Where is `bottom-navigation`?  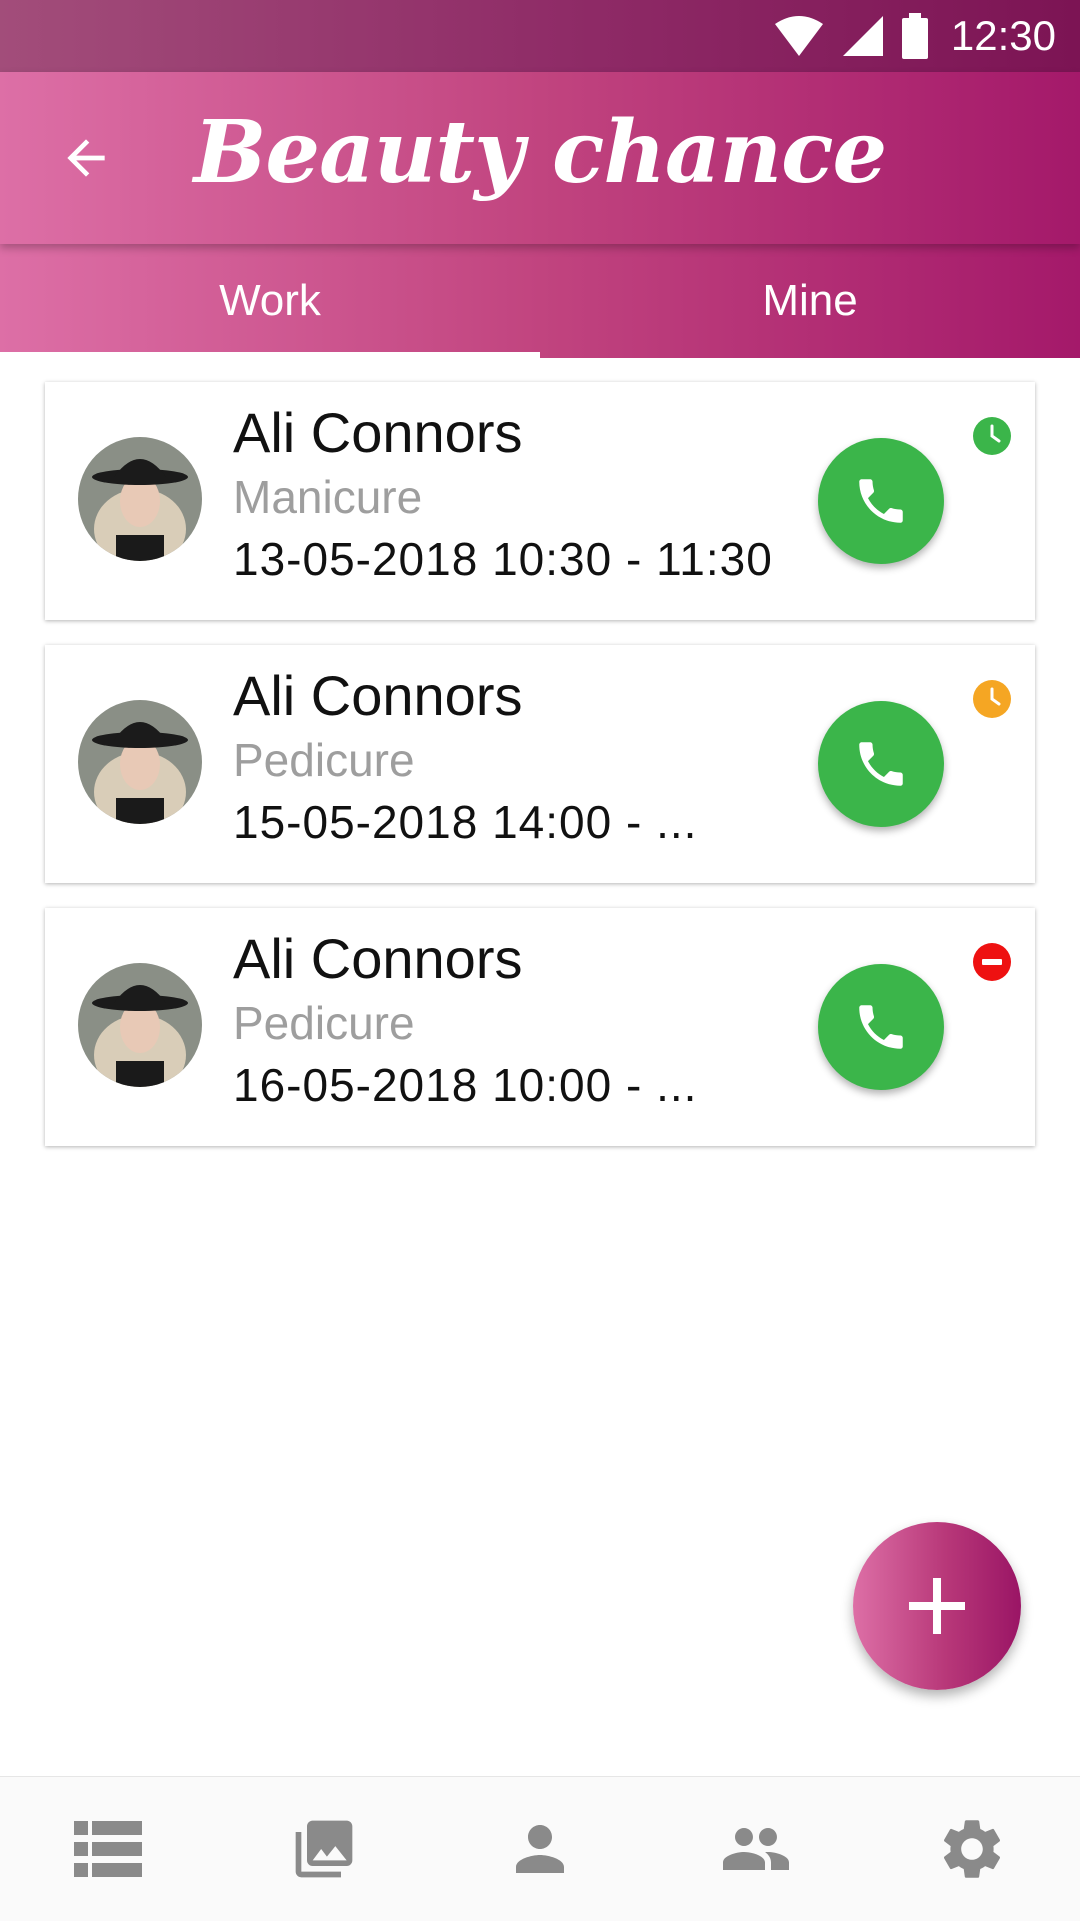
bottom-navigation is located at coordinates (540, 1848).